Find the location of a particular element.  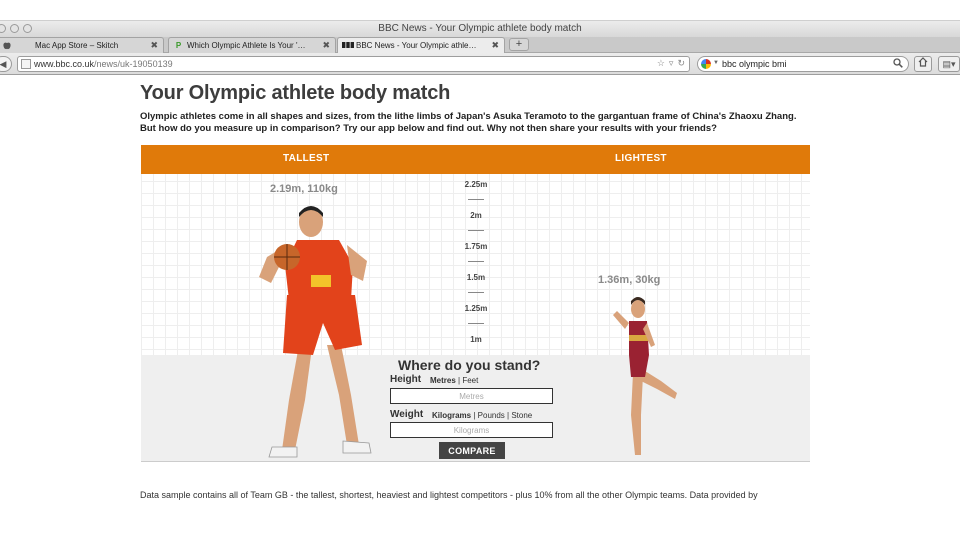

tallest-athlete-image is located at coordinates (315, 332).